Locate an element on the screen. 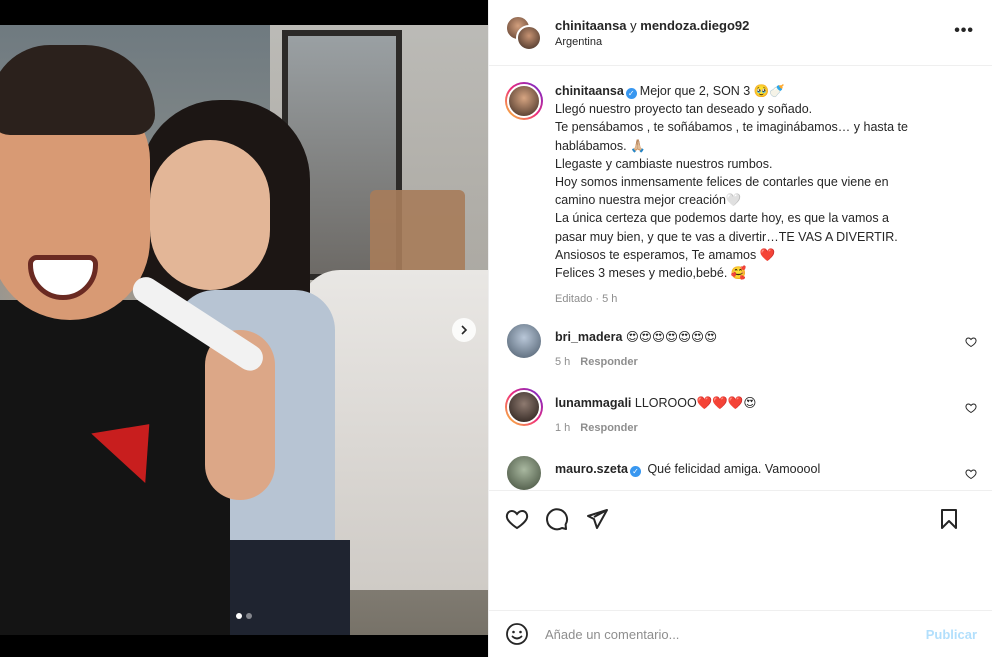 The height and width of the screenshot is (657, 992). caption-line: chinitaansa ✓ Mejor que 2, SON 3 🥹🍼 is located at coordinates (731, 91).